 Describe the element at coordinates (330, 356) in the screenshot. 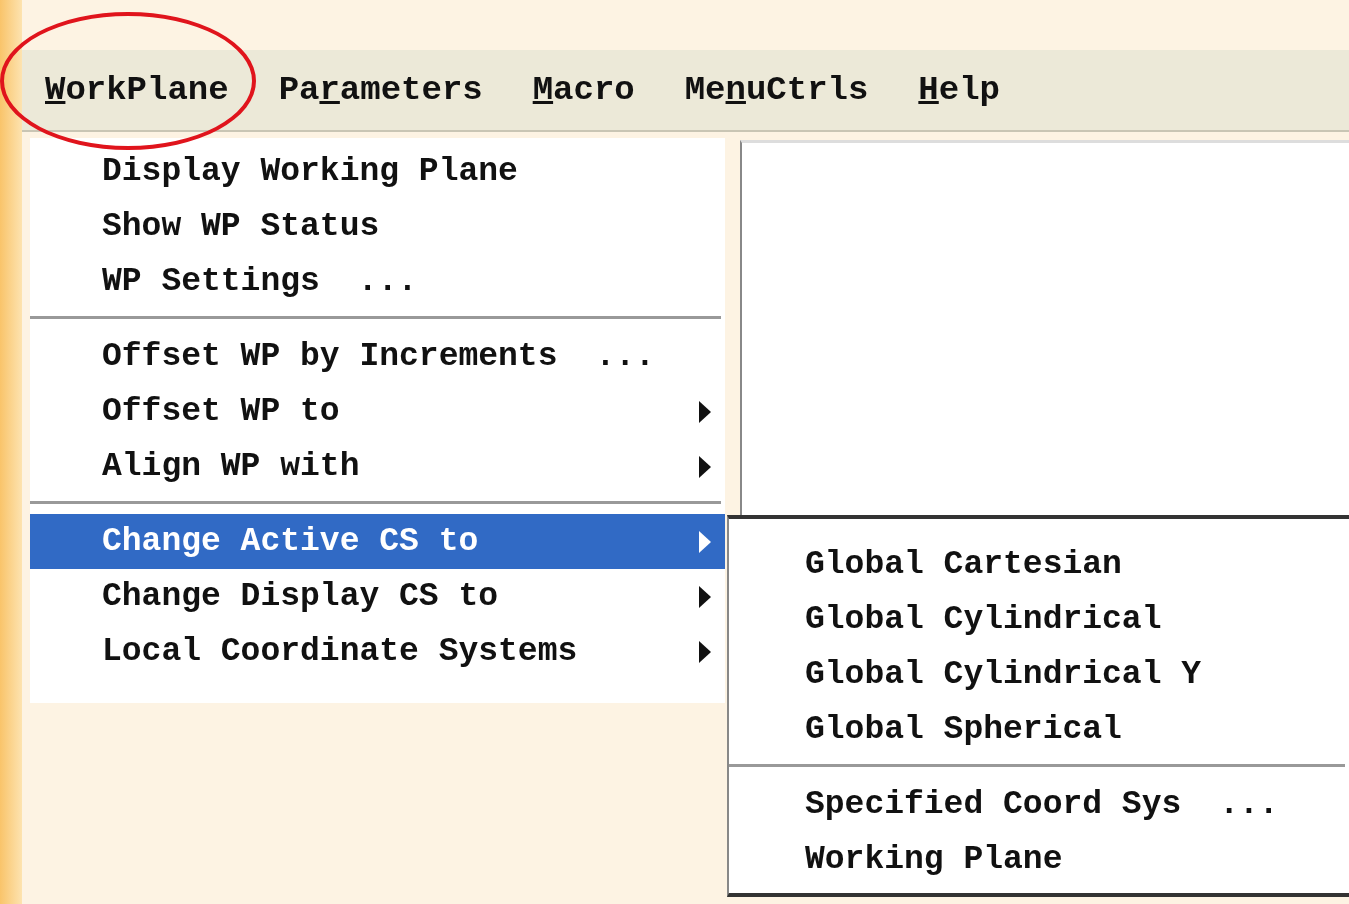

I see `menu-label: Offset WP by Increments` at that location.